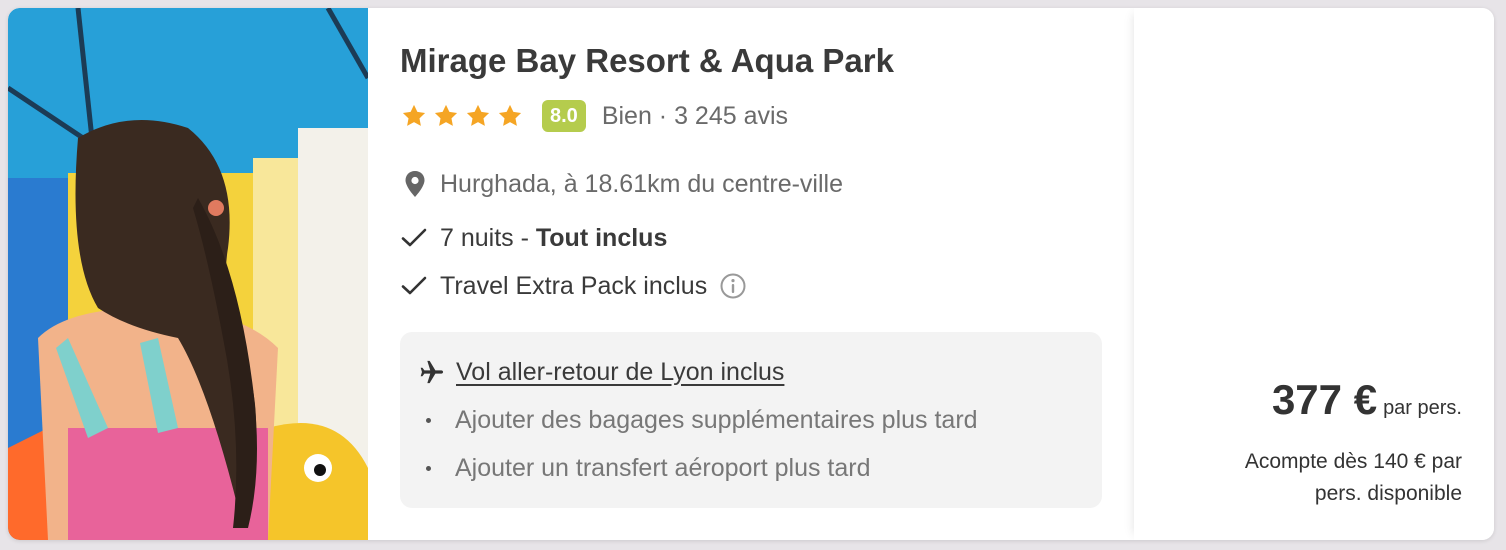 Image resolution: width=1506 pixels, height=550 pixels. I want to click on deposit-line-2: pers. disponible, so click(1388, 493).